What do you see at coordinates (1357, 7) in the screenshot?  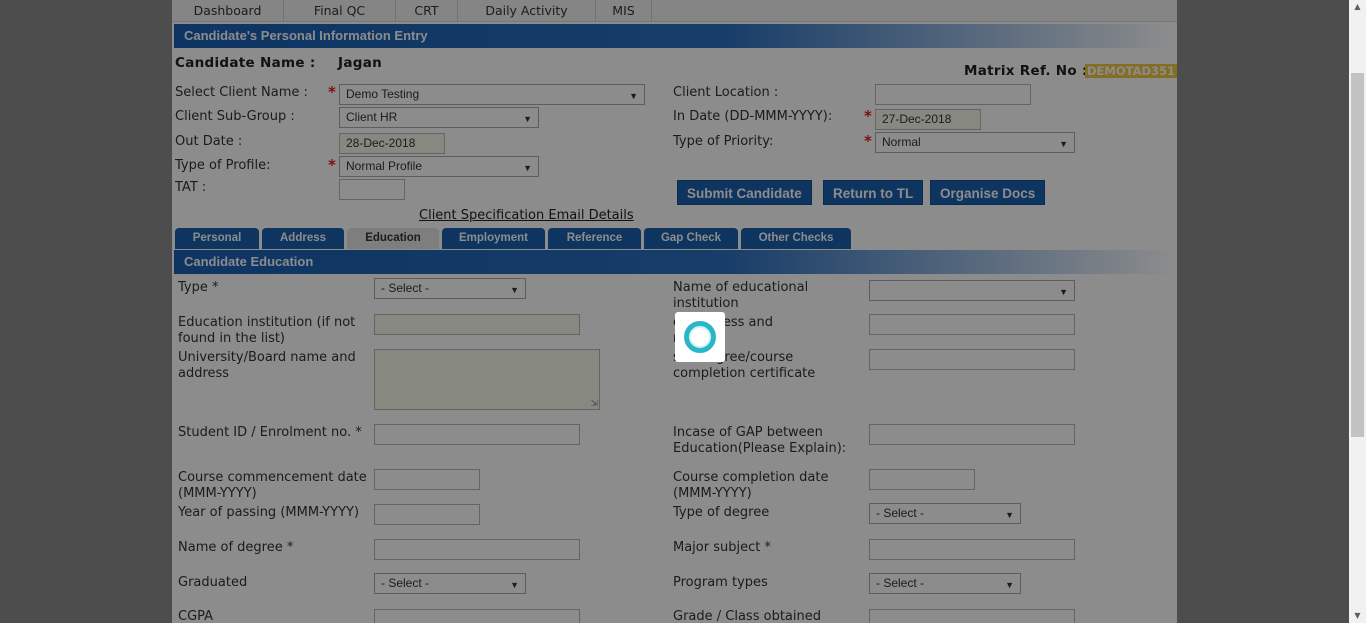 I see `scroll-up-icon: ▲` at bounding box center [1357, 7].